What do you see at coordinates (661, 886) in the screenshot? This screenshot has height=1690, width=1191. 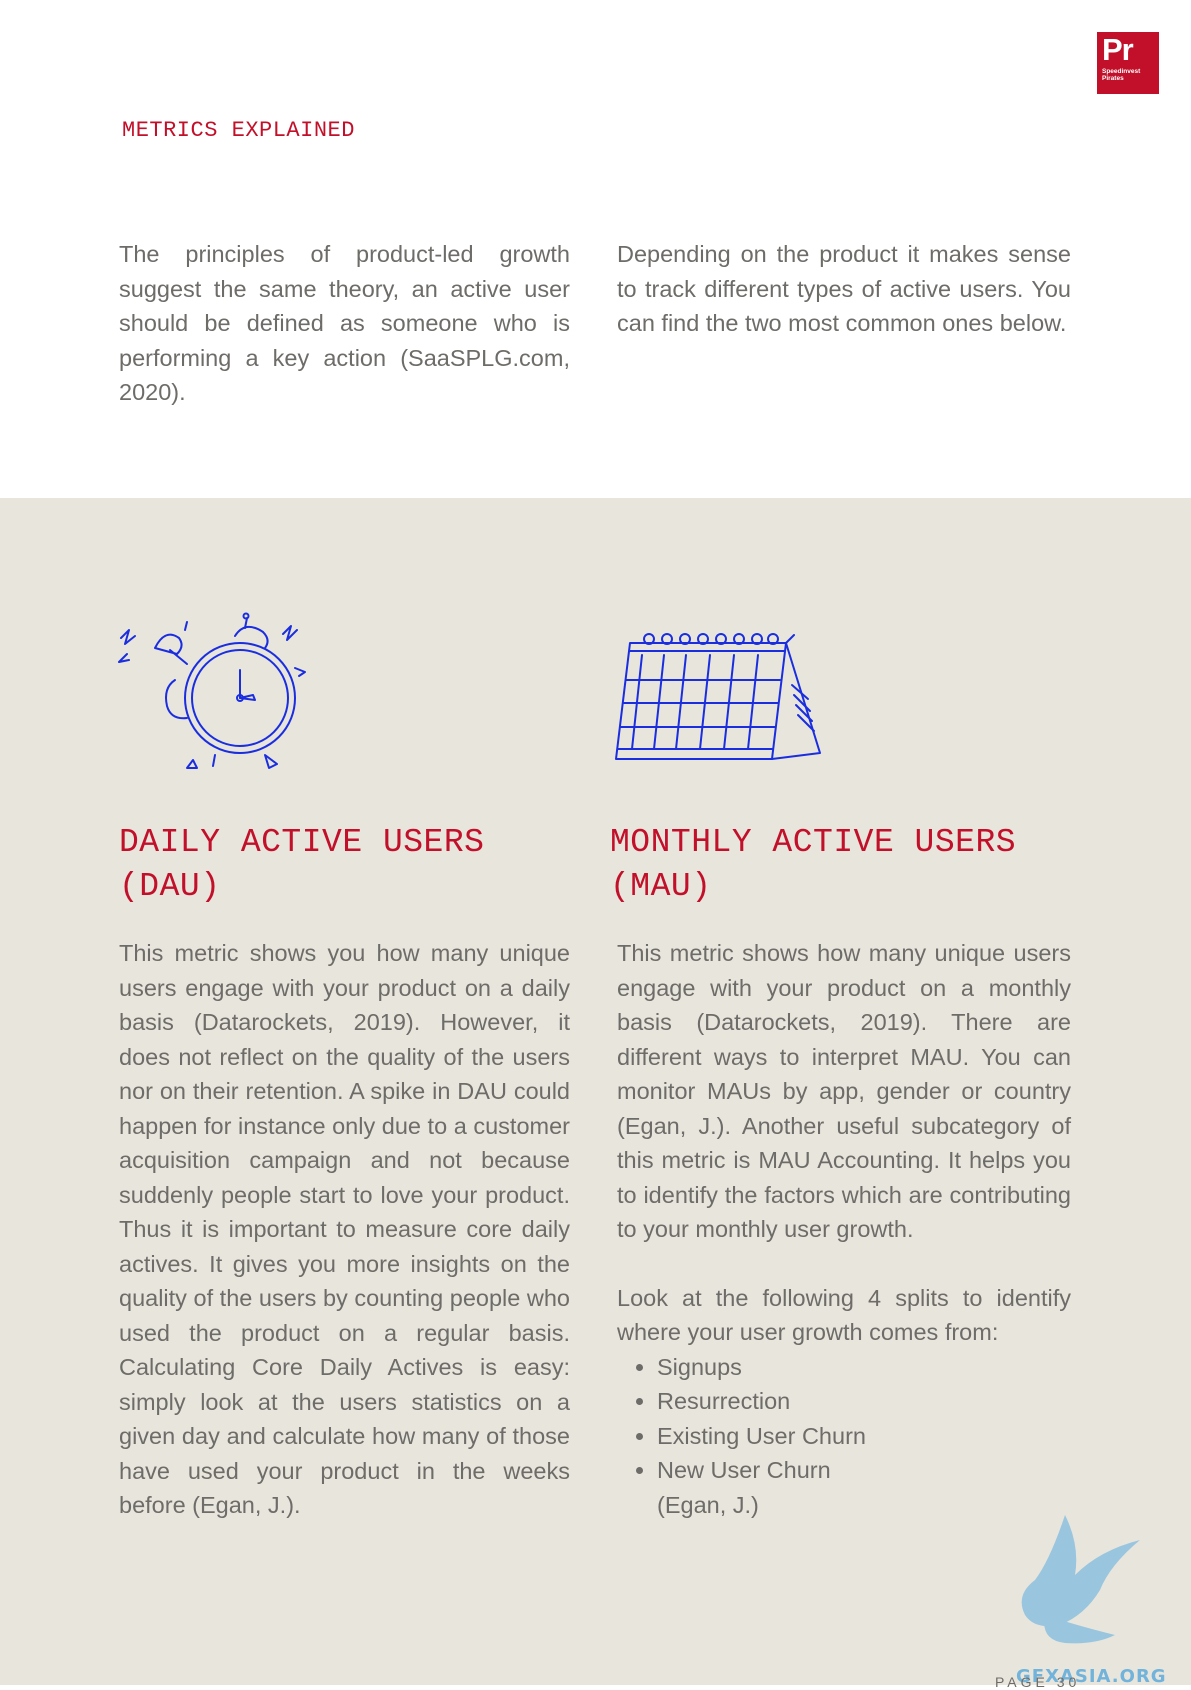 I see `mau-heading-line-2: (MAU)` at bounding box center [661, 886].